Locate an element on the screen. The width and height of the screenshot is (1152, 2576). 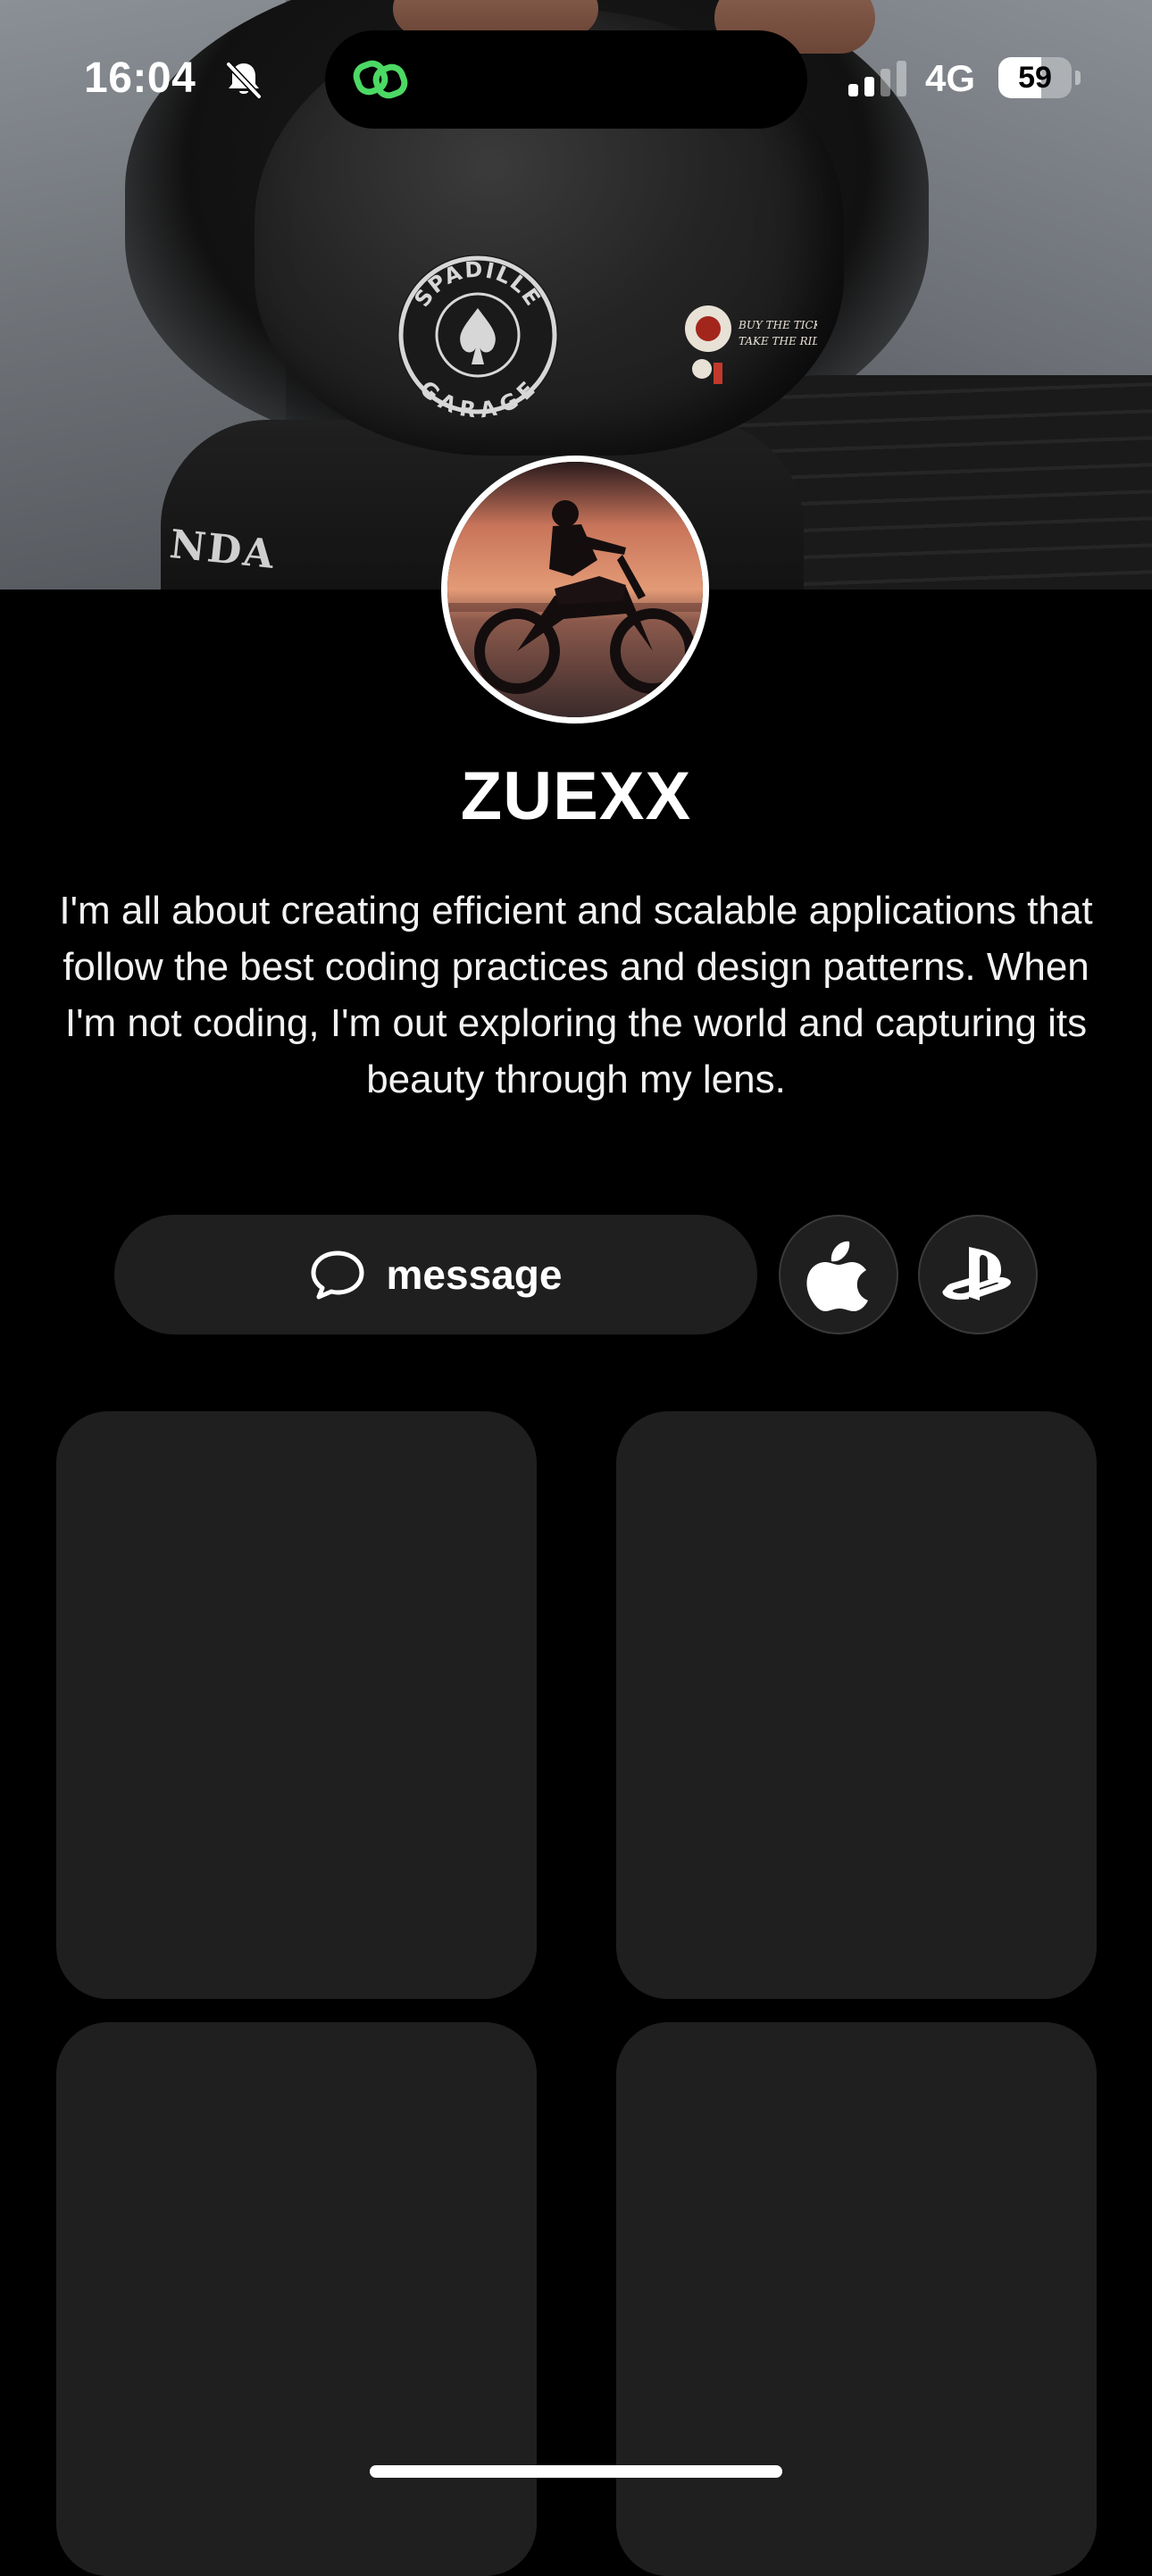
playstation-button is located at coordinates (978, 1275).